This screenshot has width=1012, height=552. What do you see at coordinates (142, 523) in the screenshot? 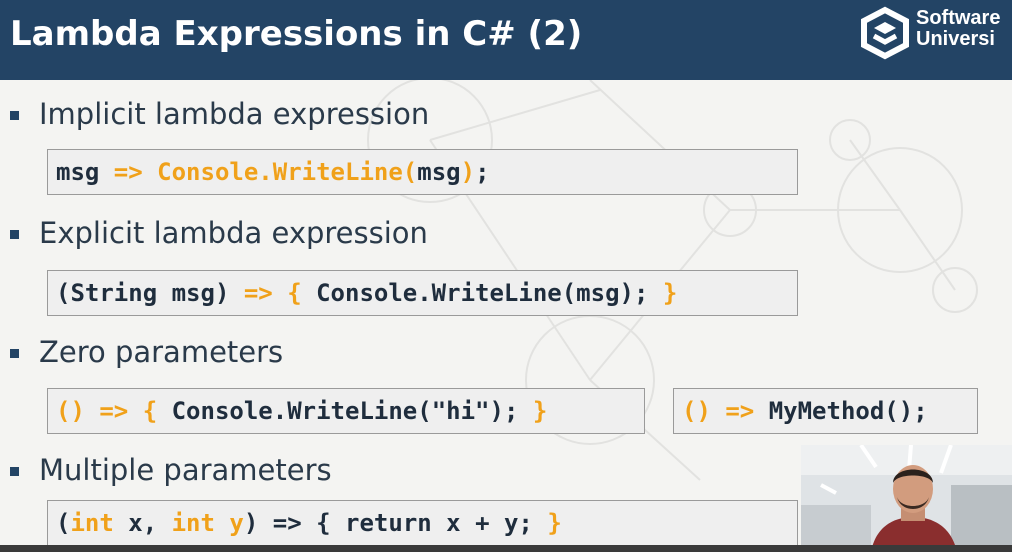
I see `code-token: x,` at bounding box center [142, 523].